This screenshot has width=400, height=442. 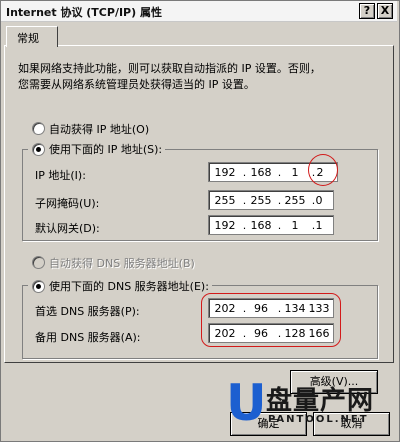 I want to click on auto-dns-radio, so click(x=38, y=262).